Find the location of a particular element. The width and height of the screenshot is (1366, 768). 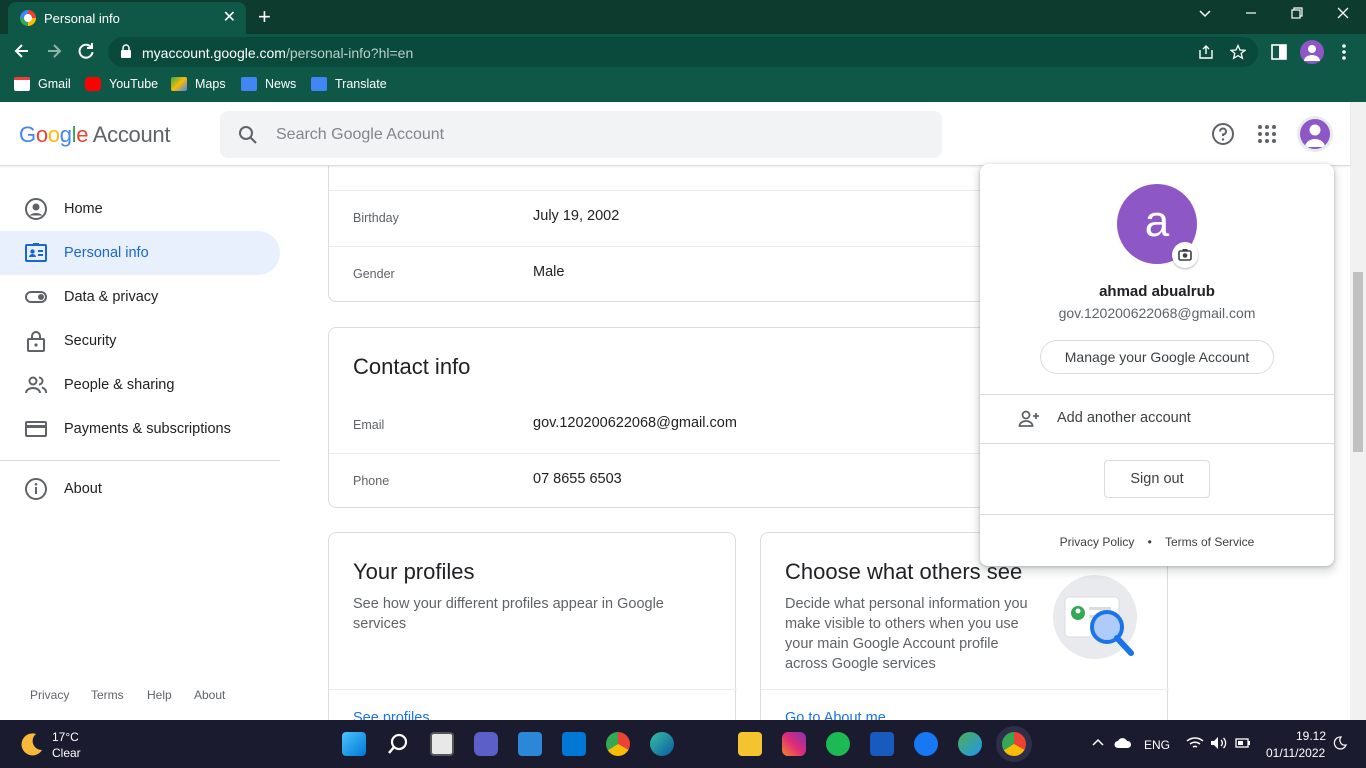

edge-icon is located at coordinates (662, 744).